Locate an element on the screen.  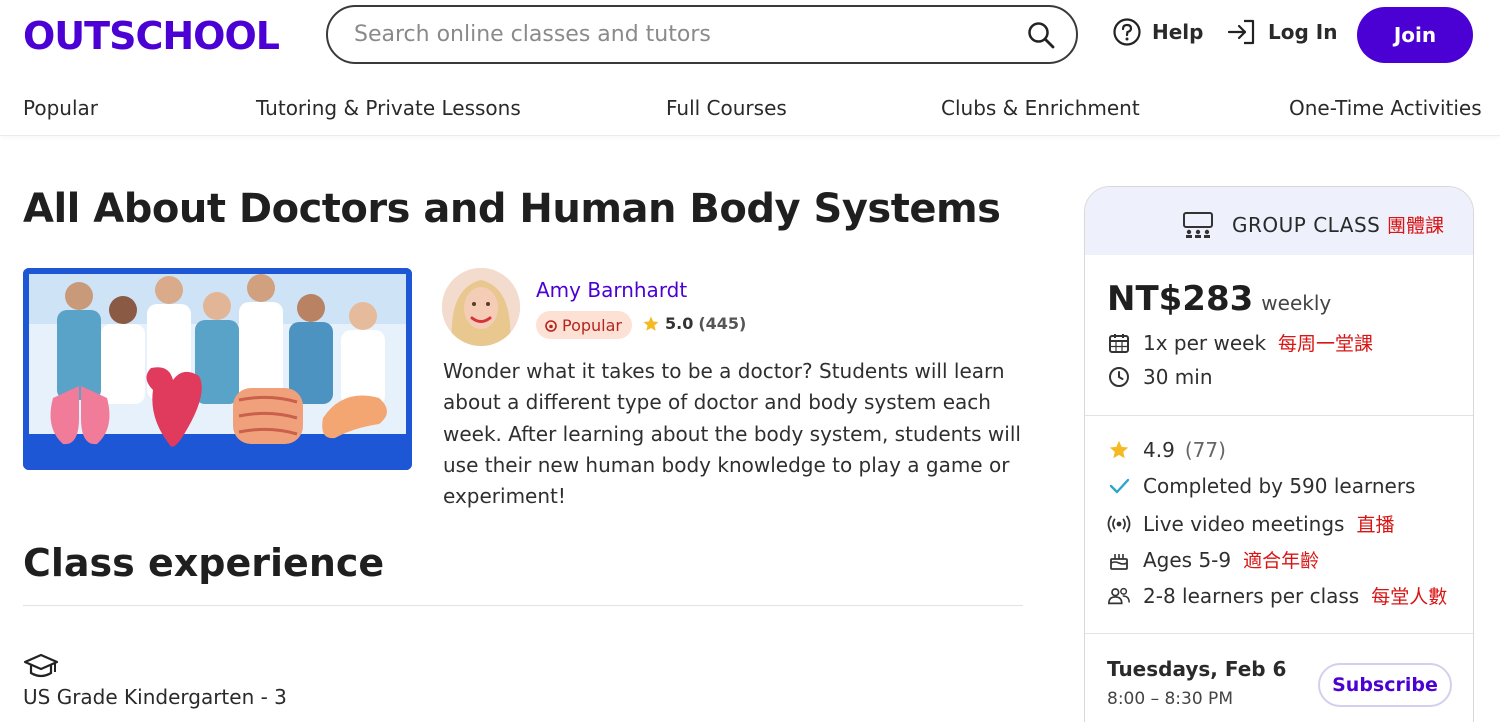
teacher-photo is located at coordinates (481, 307).